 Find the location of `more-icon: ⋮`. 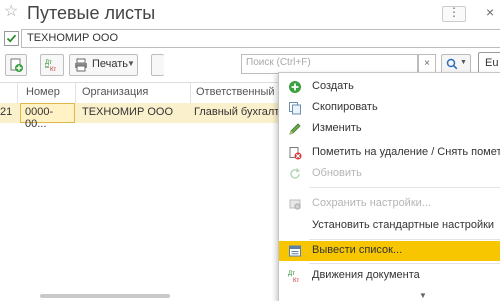

more-icon: ⋮ is located at coordinates (454, 12).